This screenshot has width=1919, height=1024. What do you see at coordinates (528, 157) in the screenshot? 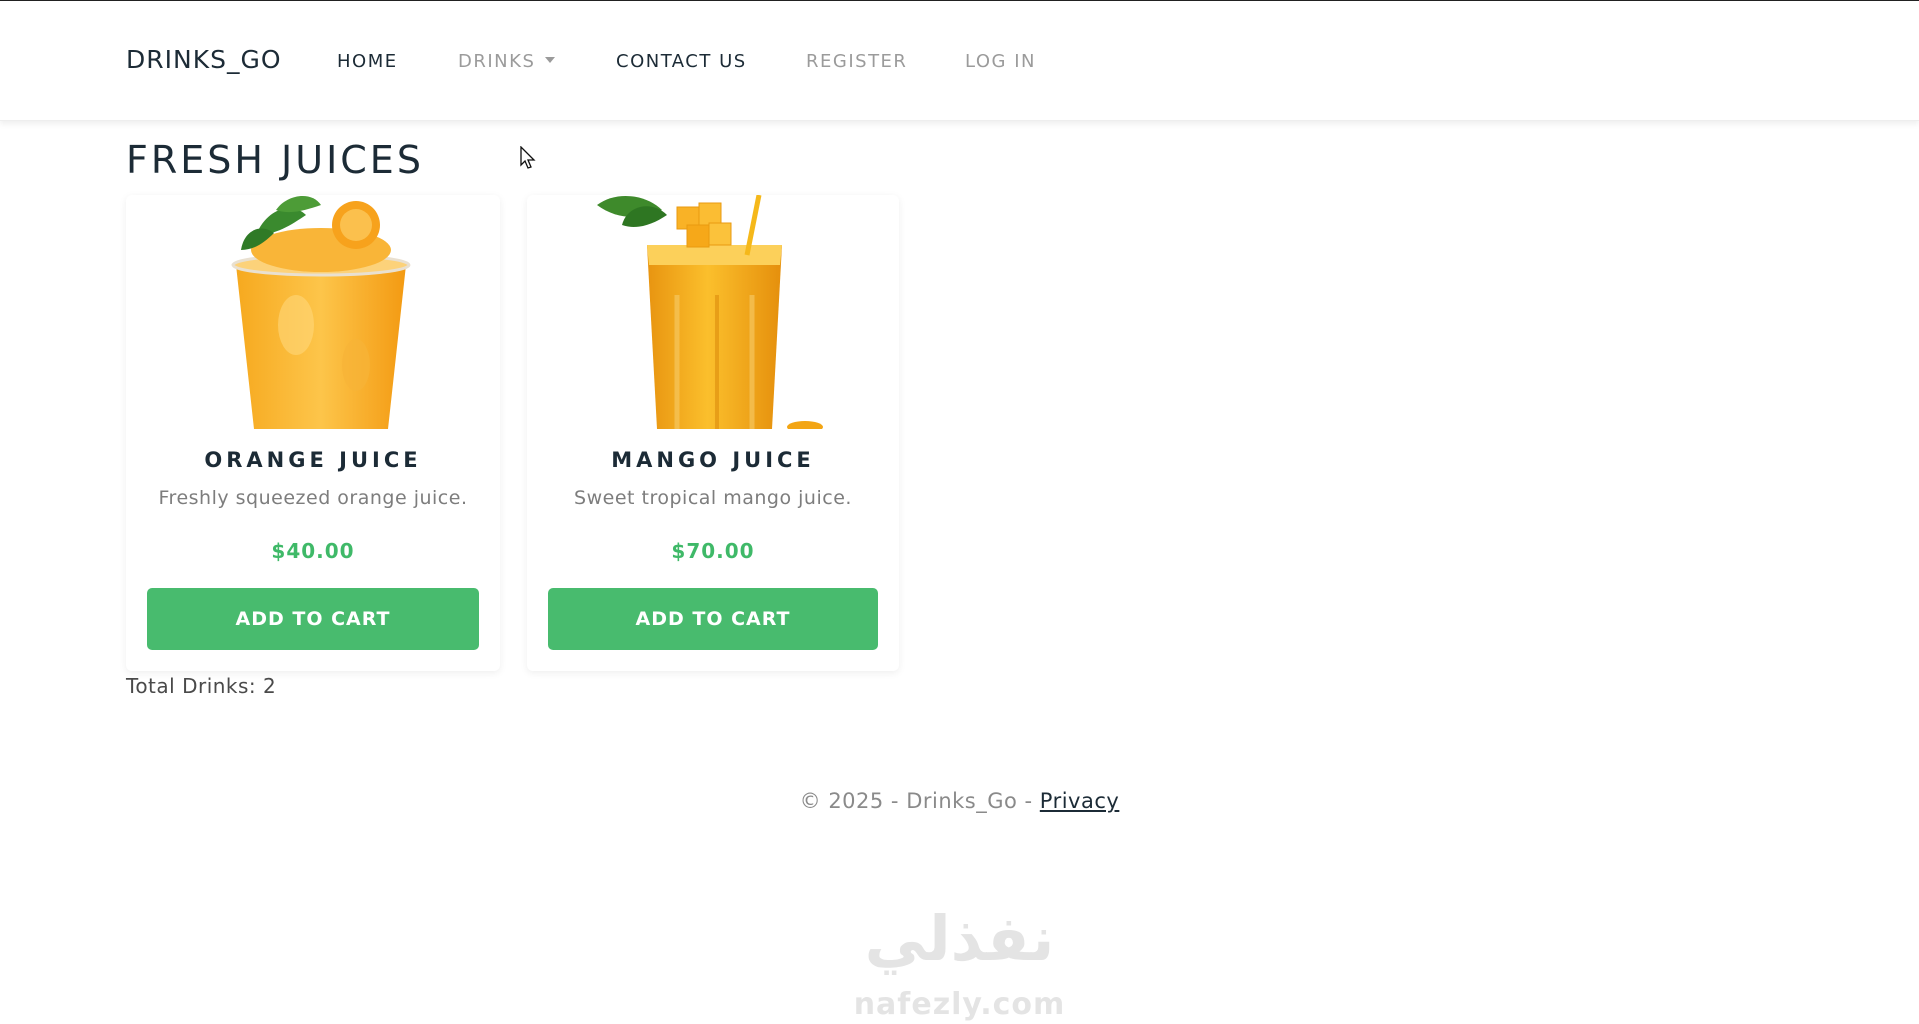
I see `mouse-cursor-icon` at bounding box center [528, 157].